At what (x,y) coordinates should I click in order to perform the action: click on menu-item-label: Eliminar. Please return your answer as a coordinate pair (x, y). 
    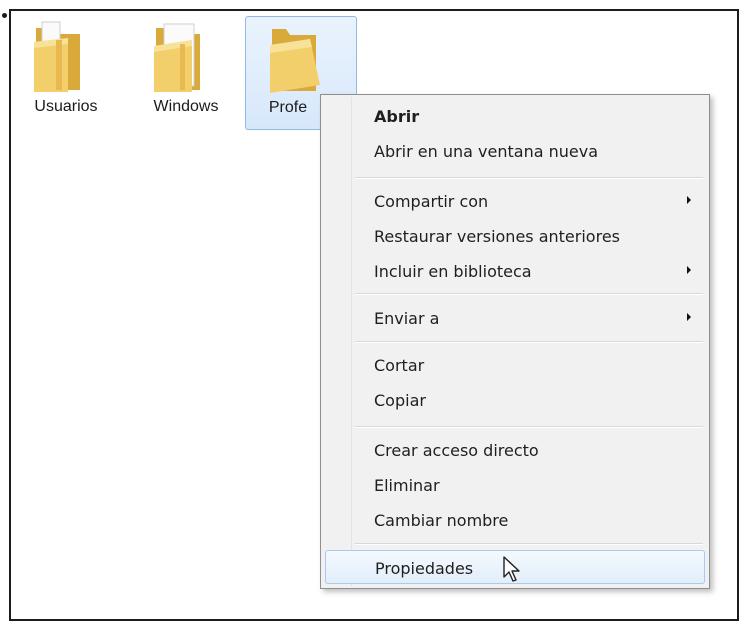
    Looking at the image, I should click on (407, 485).